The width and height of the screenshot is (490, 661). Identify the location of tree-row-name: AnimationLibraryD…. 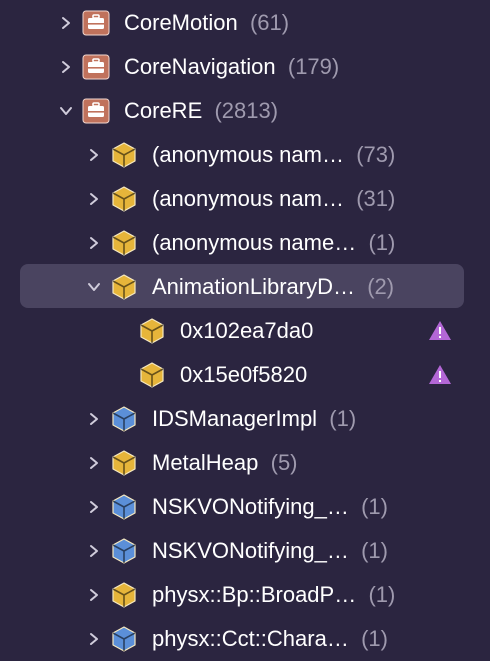
(253, 286).